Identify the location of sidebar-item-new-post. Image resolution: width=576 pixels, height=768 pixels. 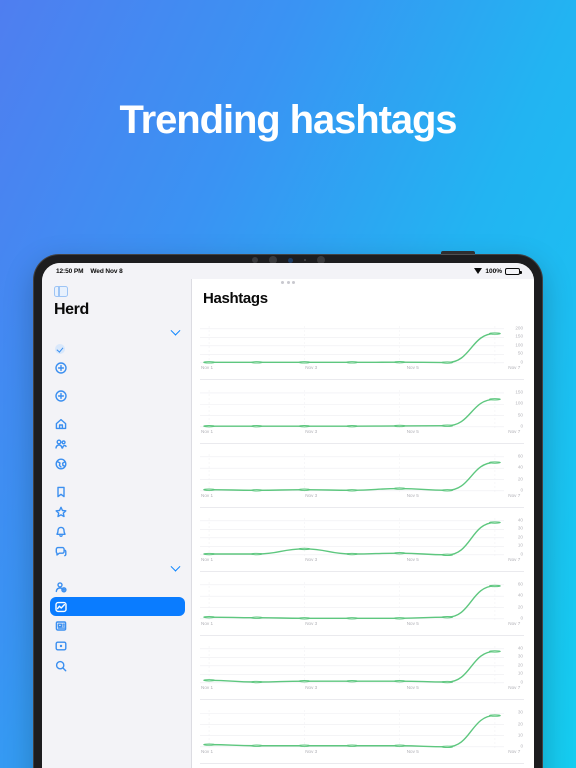
(116, 396).